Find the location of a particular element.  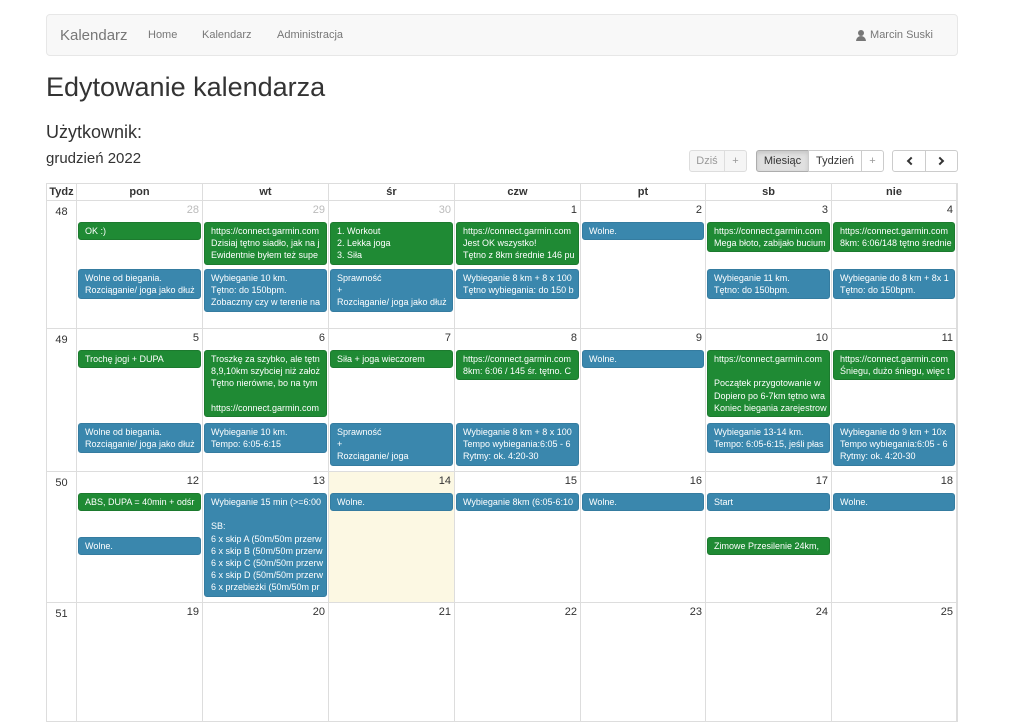

day-number: 19 is located at coordinates (192, 612).